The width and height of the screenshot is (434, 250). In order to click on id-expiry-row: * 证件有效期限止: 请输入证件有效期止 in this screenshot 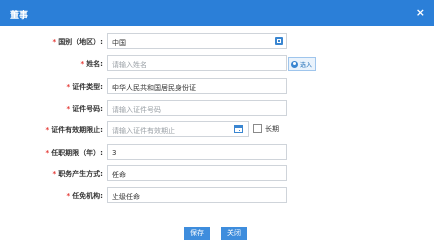, I will do `click(145, 129)`.